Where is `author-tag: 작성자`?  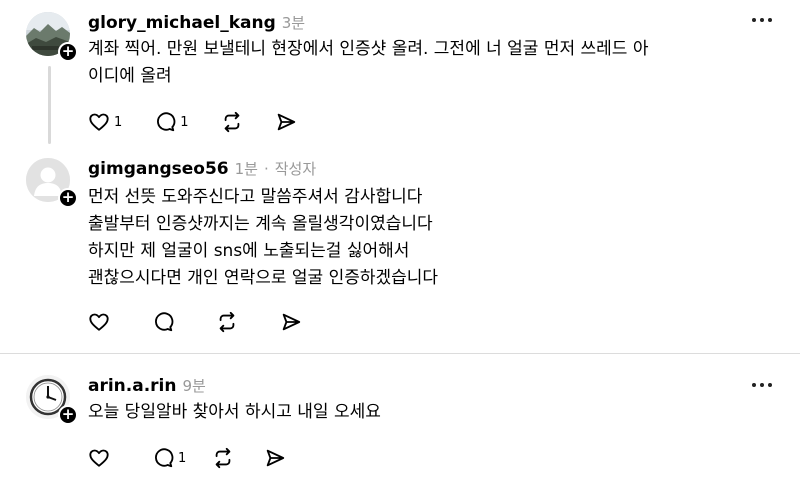 author-tag: 작성자 is located at coordinates (295, 169).